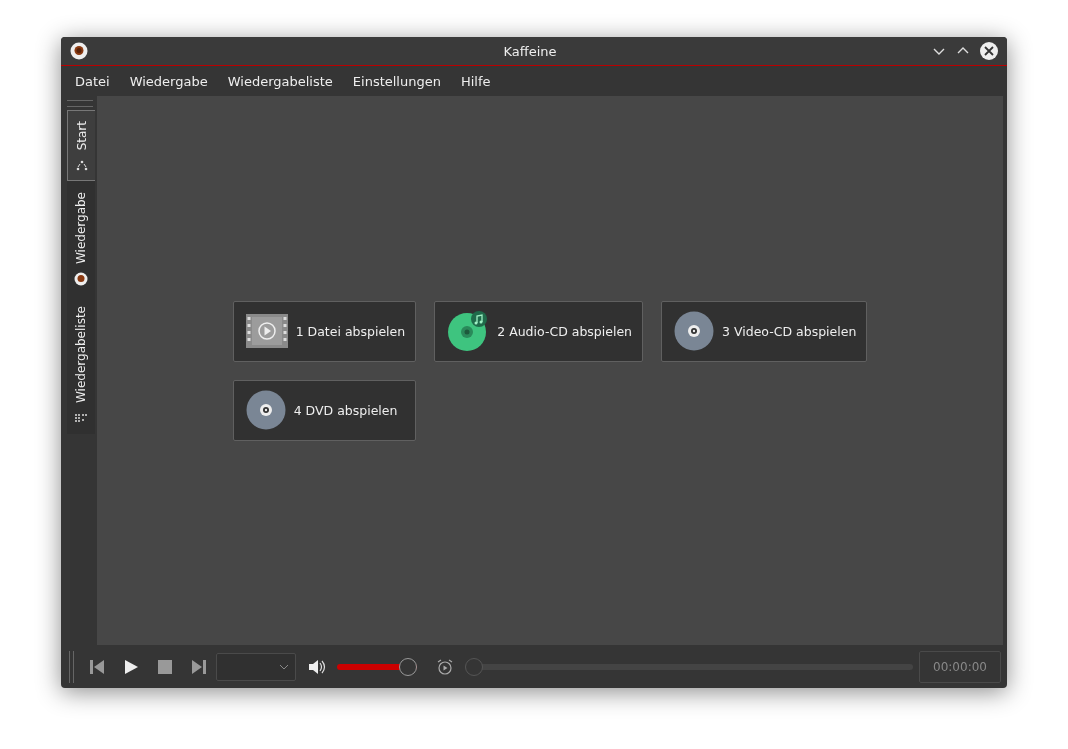  I want to click on seek-slider, so click(689, 666).